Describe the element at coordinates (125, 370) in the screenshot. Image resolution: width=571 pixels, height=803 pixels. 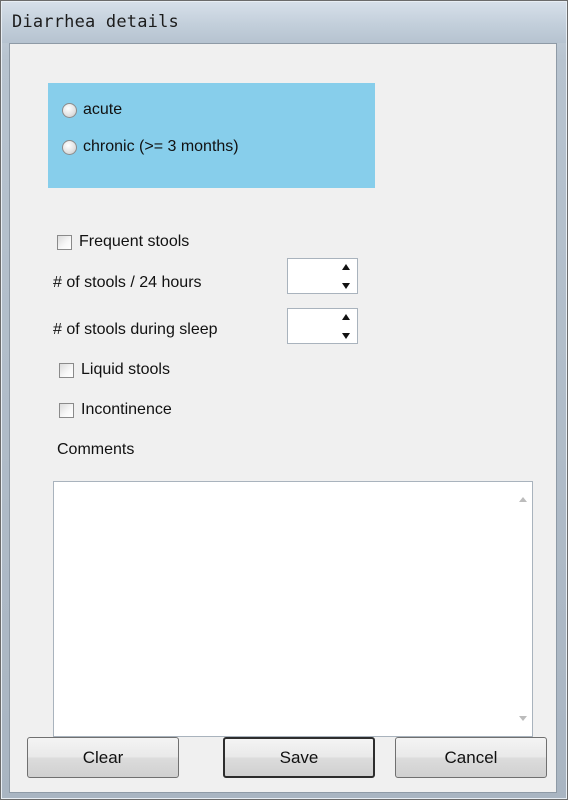
I see `liquid-stools-label: Liquid stools` at that location.